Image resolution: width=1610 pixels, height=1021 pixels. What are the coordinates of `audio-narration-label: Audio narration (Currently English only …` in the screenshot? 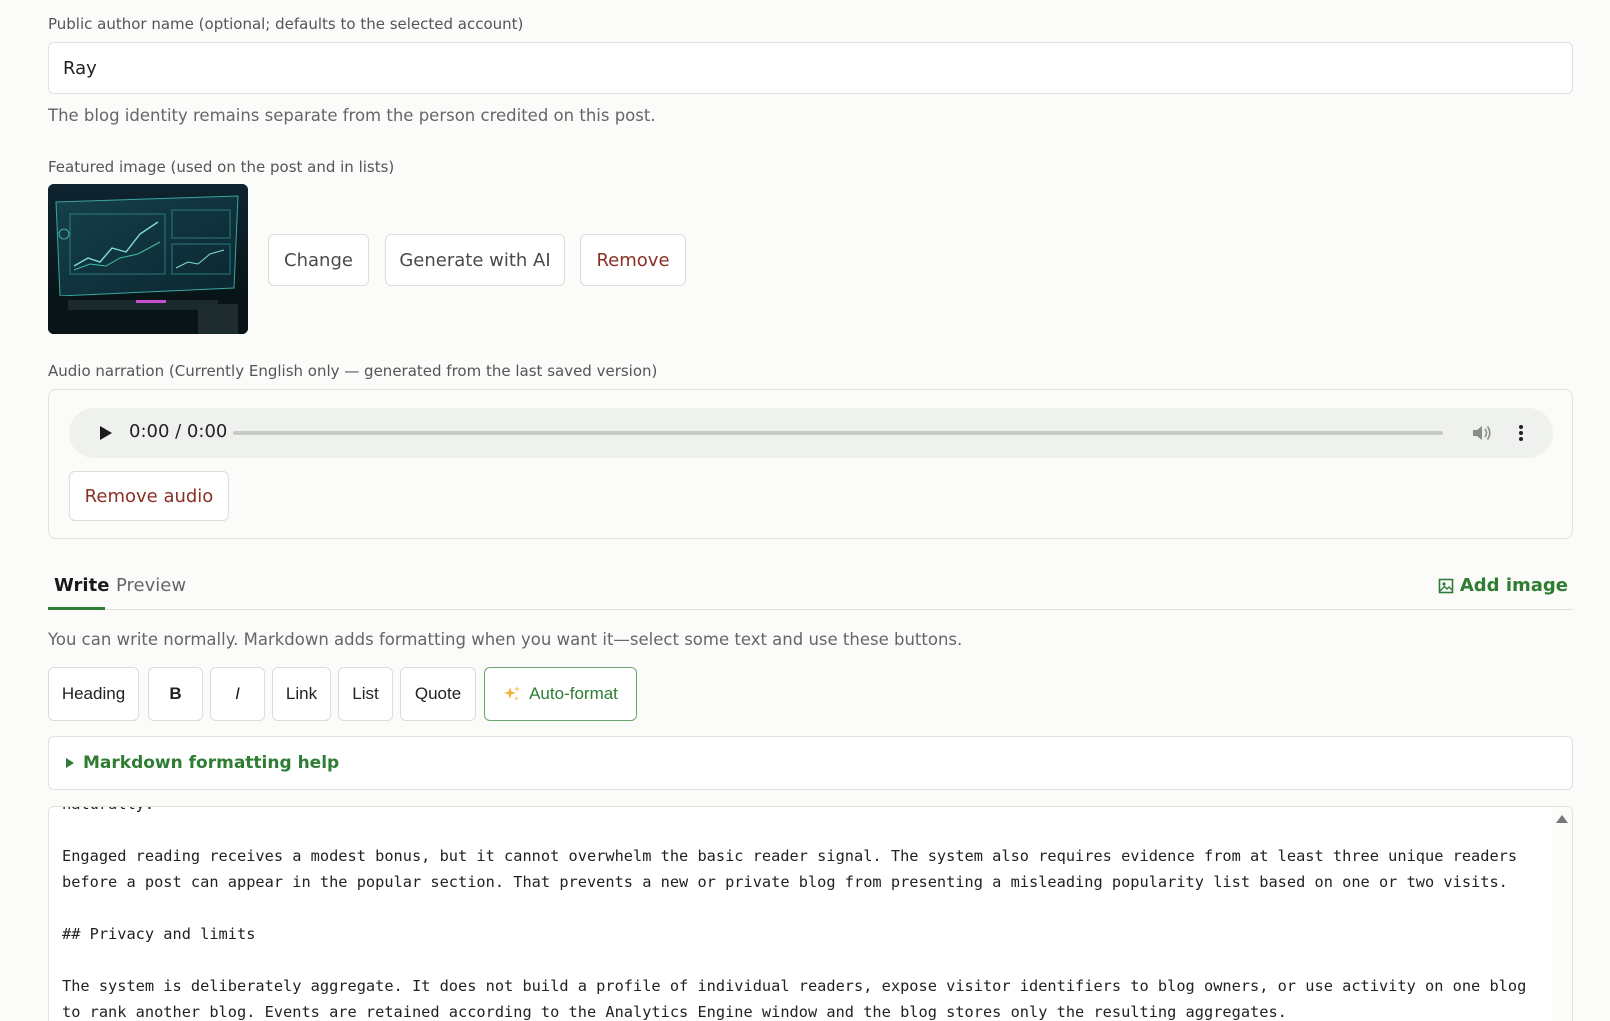 It's located at (353, 371).